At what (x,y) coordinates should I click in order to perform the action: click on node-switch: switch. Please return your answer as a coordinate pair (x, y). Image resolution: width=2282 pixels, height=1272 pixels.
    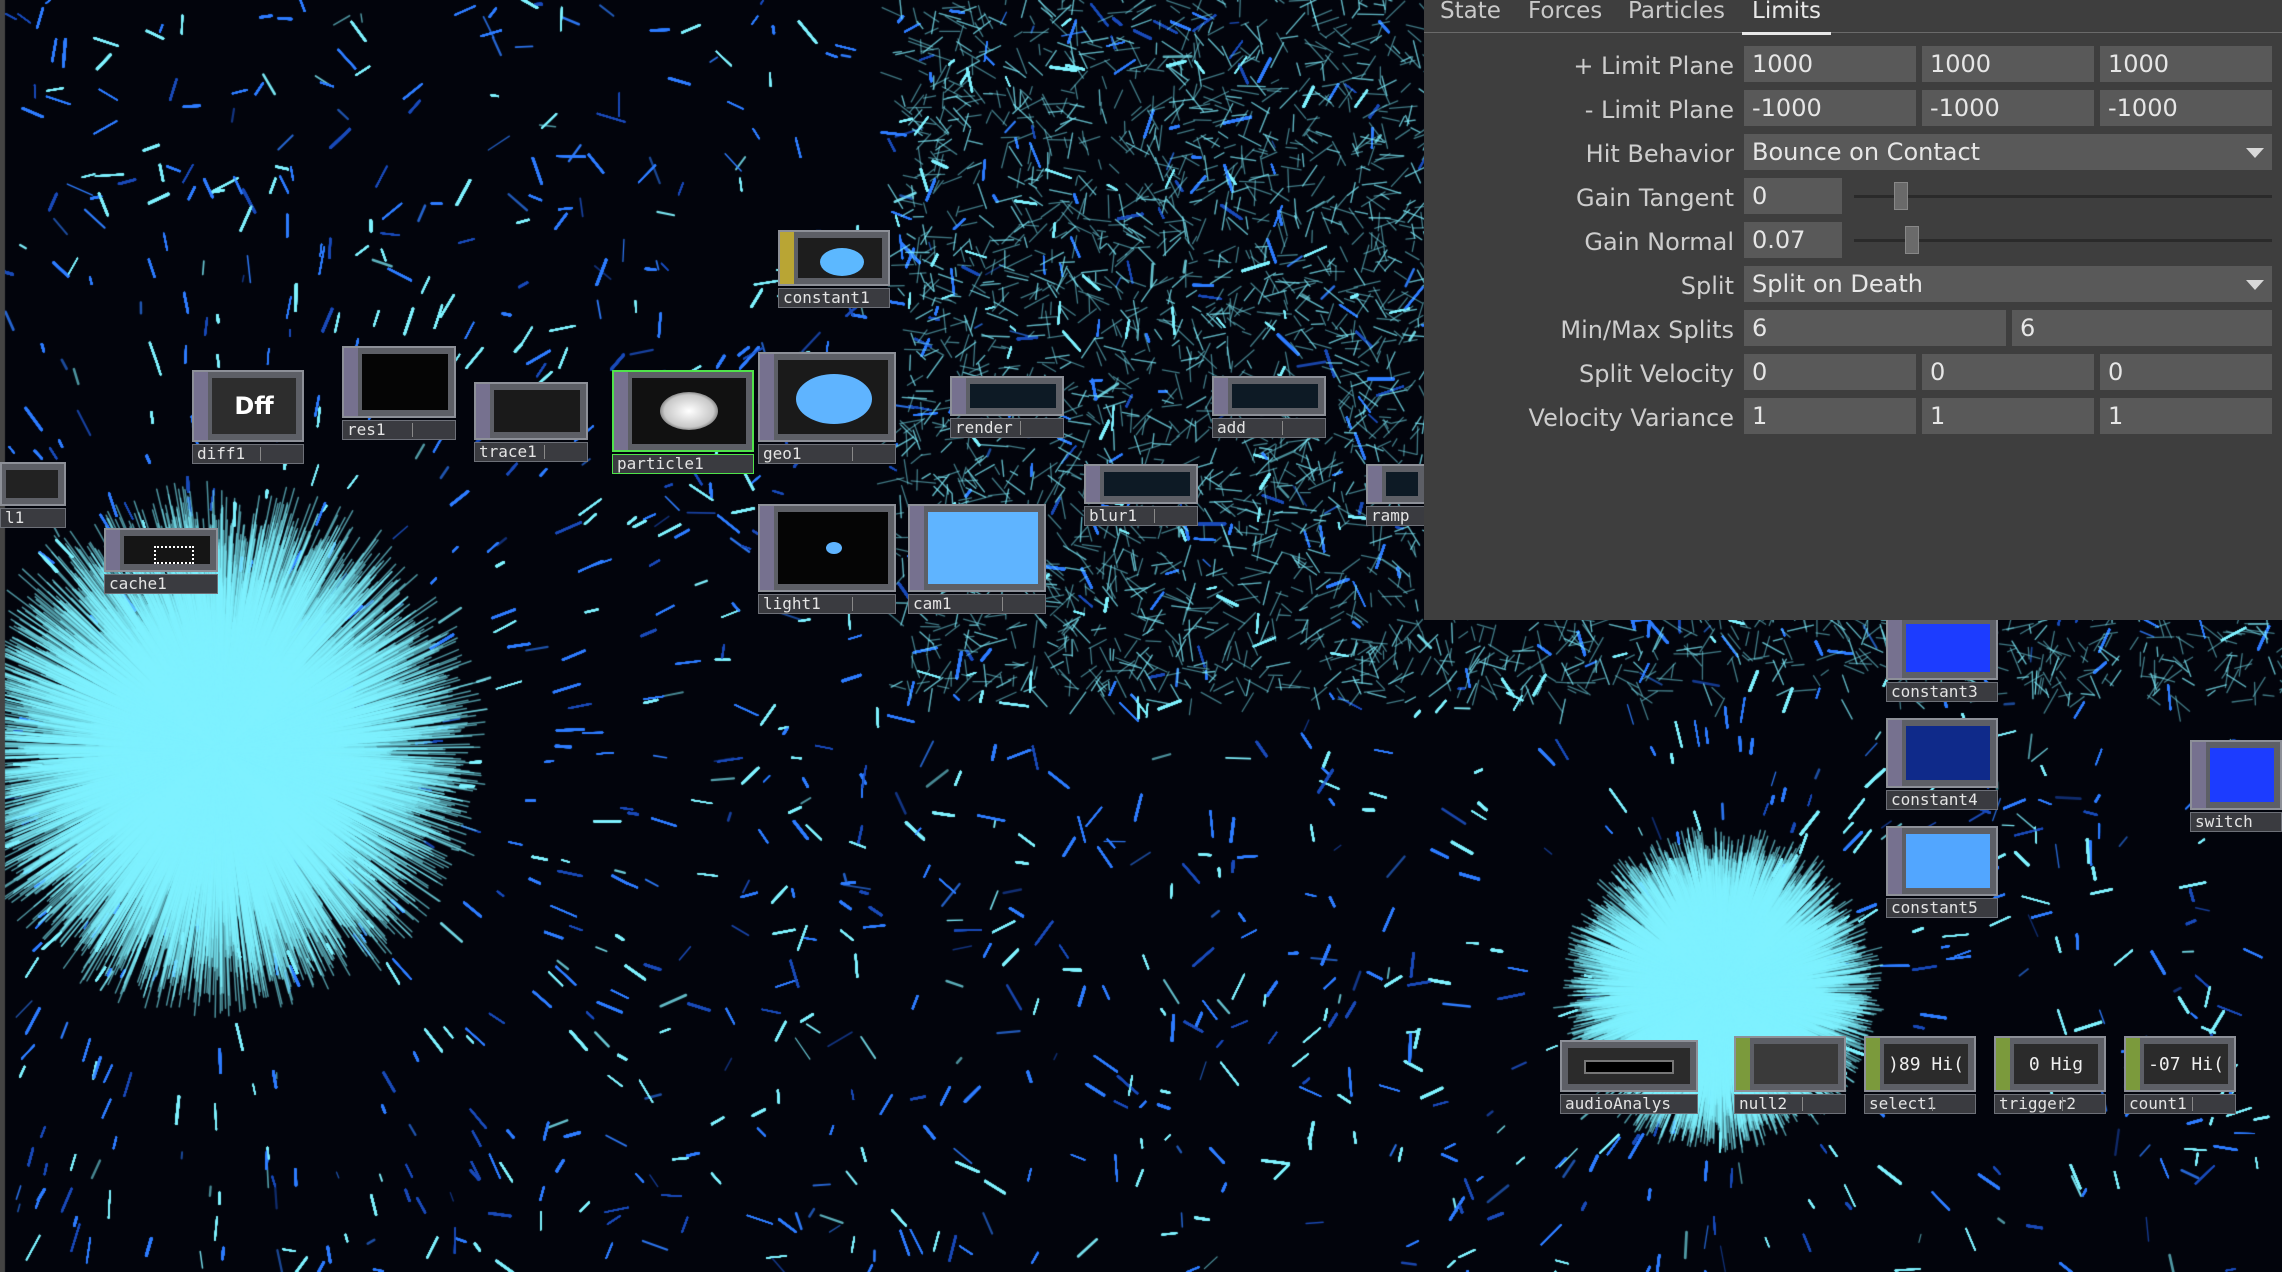
    Looking at the image, I should click on (2236, 786).